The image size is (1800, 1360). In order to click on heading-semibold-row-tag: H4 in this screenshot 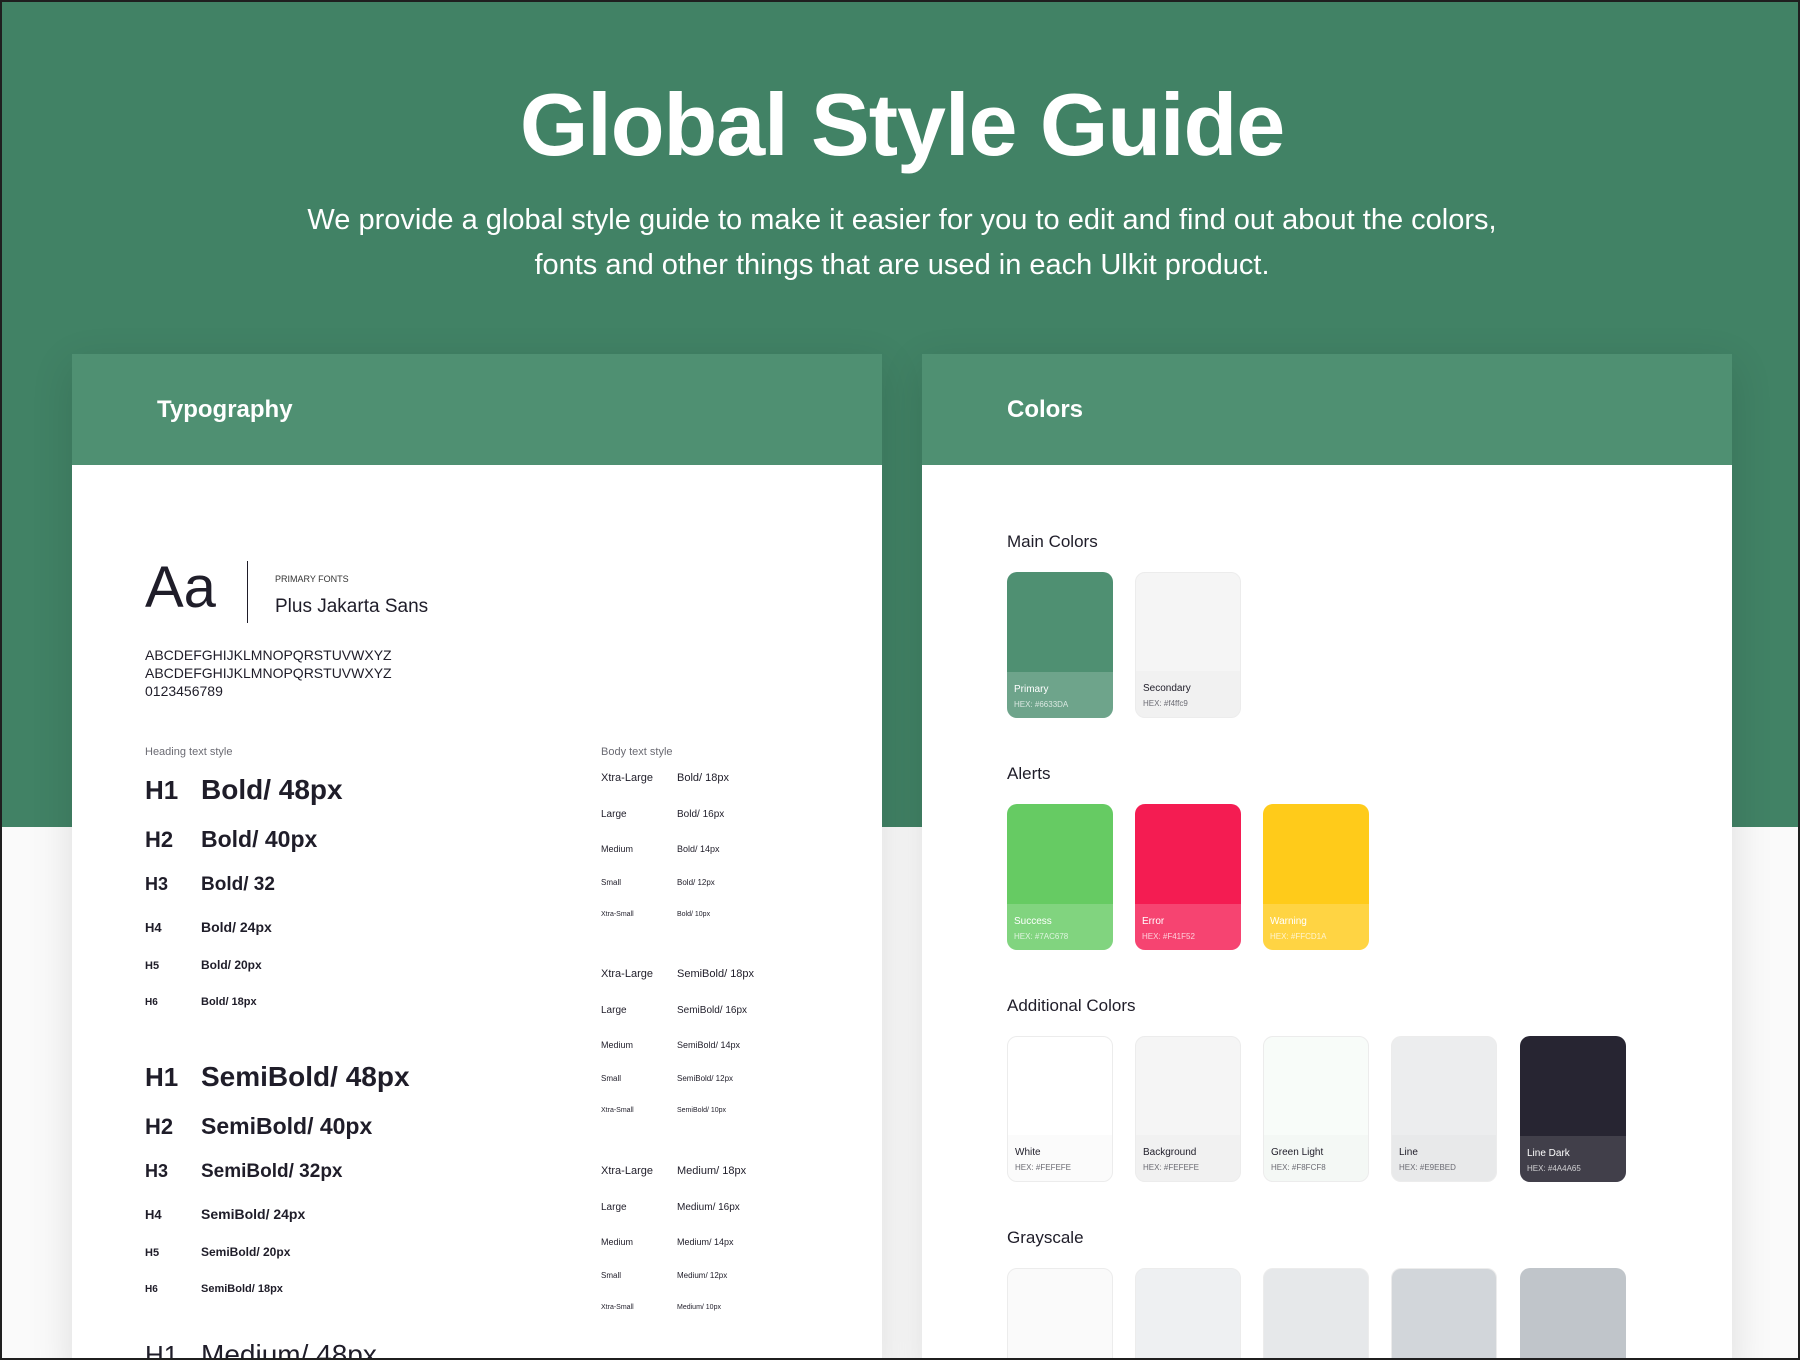, I will do `click(153, 1214)`.